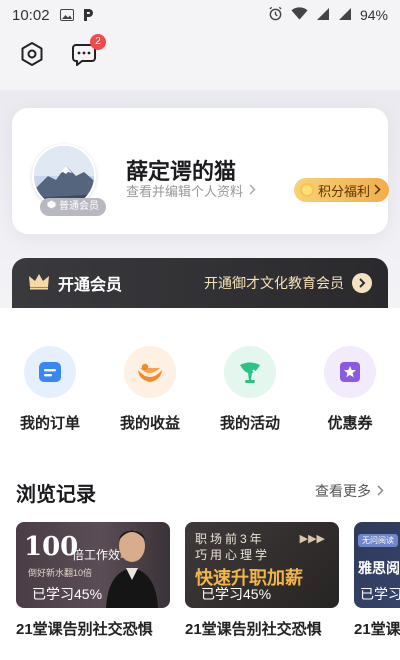 This screenshot has height=660, width=400. What do you see at coordinates (378, 540) in the screenshot?
I see `thumb-tag: 无问阅读` at bounding box center [378, 540].